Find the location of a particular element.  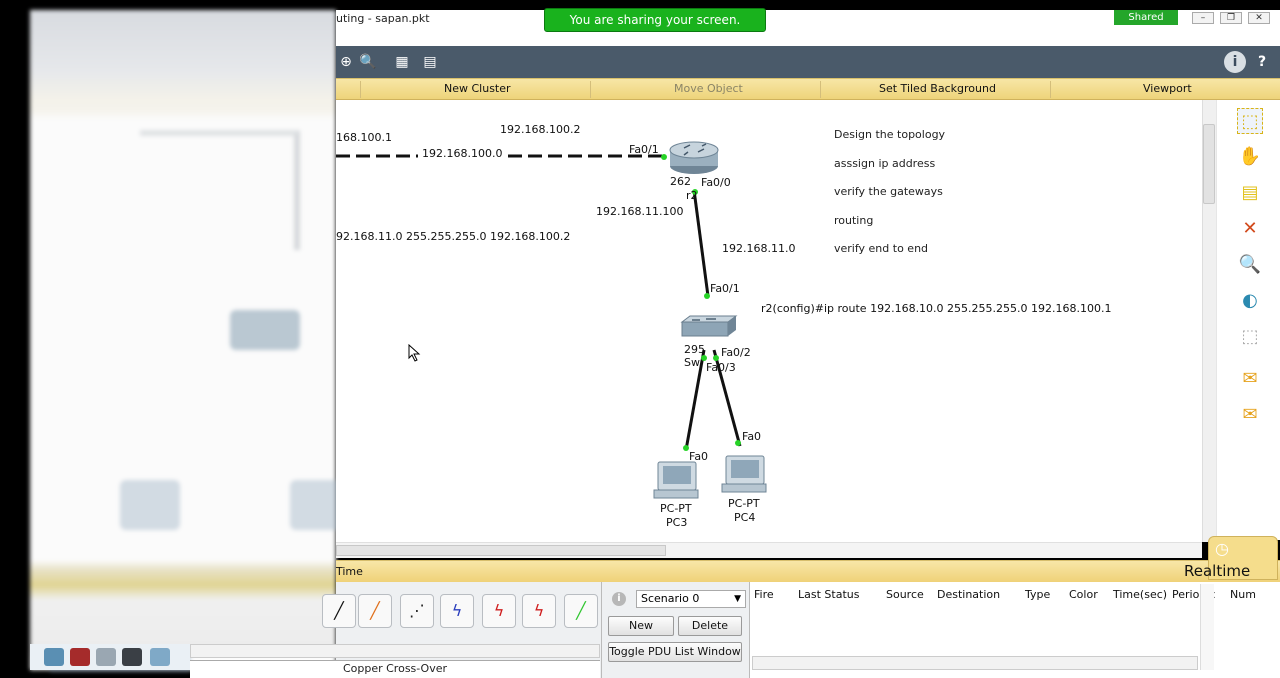

crossover-cable-icon: ⋰ is located at coordinates (417, 611).